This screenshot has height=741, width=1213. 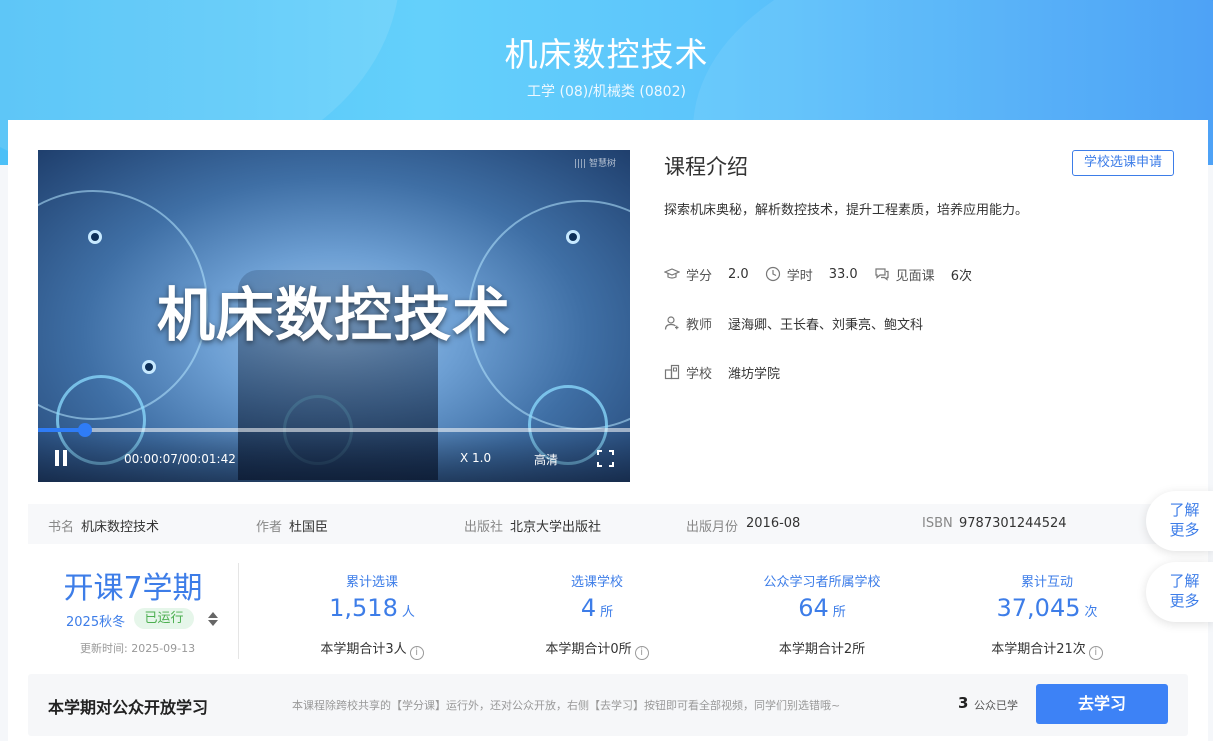 What do you see at coordinates (799, 276) in the screenshot?
I see `hours-label: 学时` at bounding box center [799, 276].